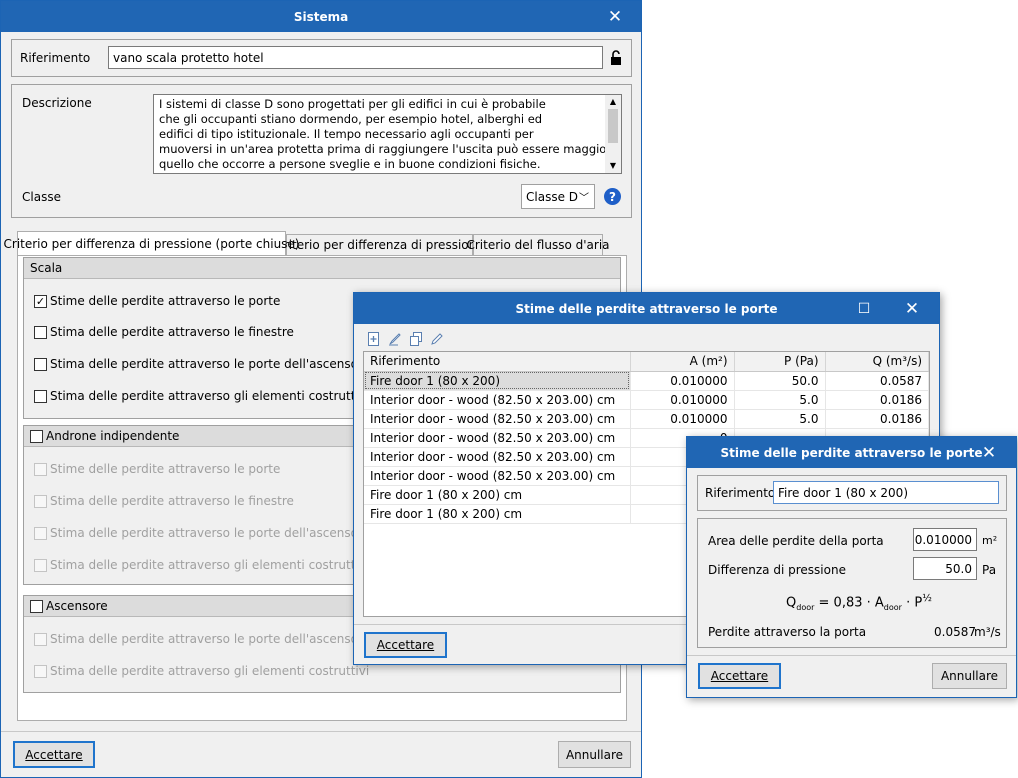 The height and width of the screenshot is (778, 1018). I want to click on accept-button: Accettare, so click(54, 754).